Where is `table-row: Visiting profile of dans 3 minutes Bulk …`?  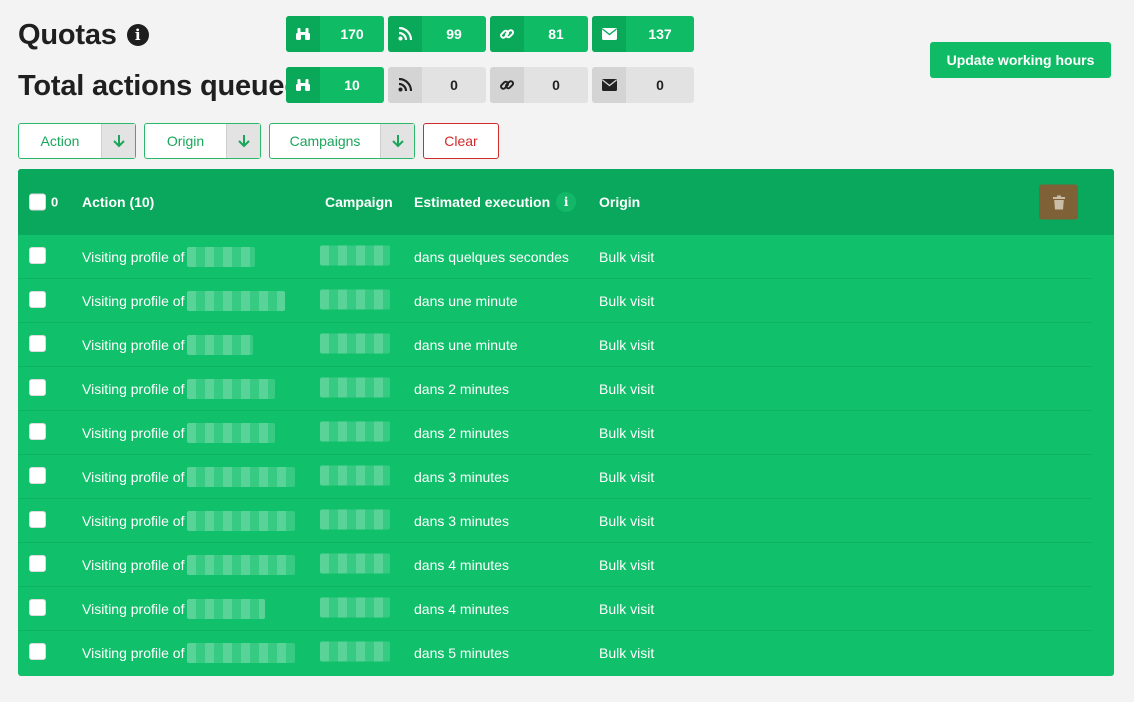 table-row: Visiting profile of dans 3 minutes Bulk … is located at coordinates (555, 521).